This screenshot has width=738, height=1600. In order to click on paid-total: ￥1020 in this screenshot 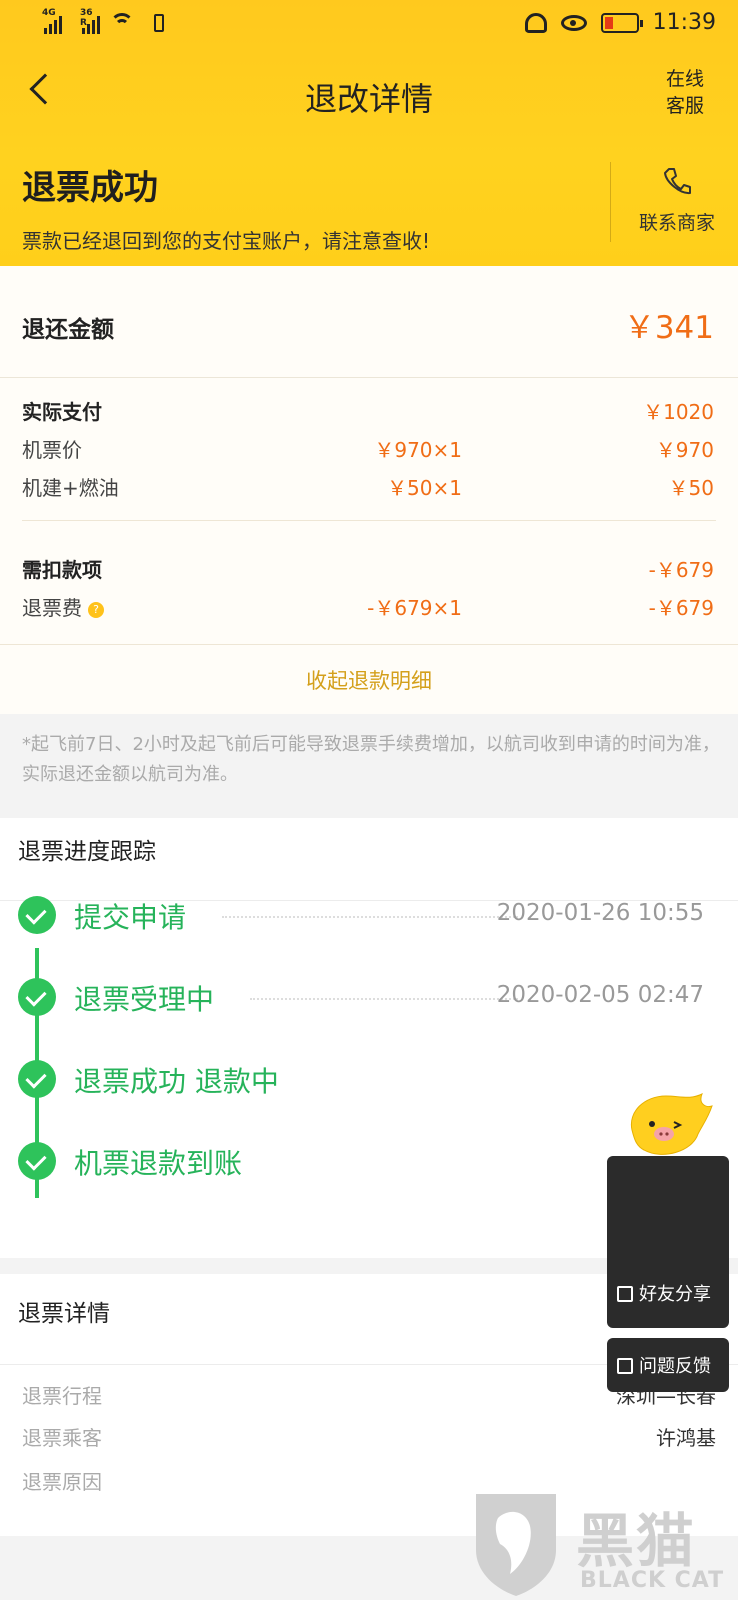, I will do `click(678, 412)`.